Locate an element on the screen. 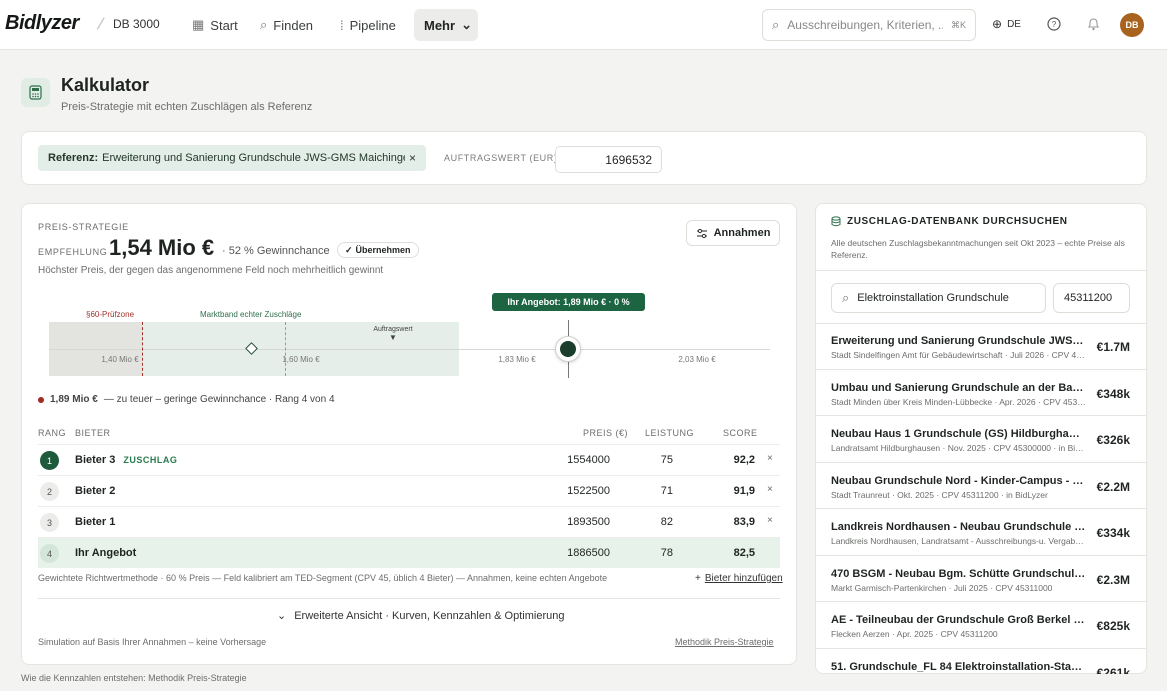  order-value-marker-label: Auftragswert is located at coordinates (393, 329).